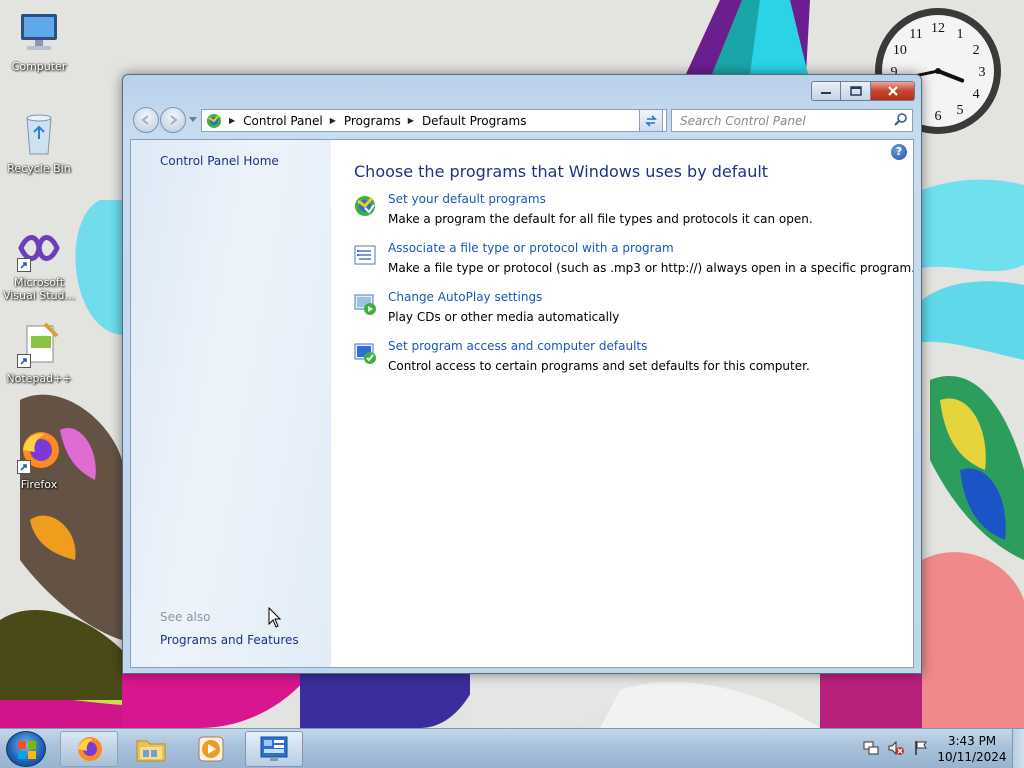 The height and width of the screenshot is (768, 1024). What do you see at coordinates (467, 199) in the screenshot?
I see `set-default-programs-link: Set your default programs` at bounding box center [467, 199].